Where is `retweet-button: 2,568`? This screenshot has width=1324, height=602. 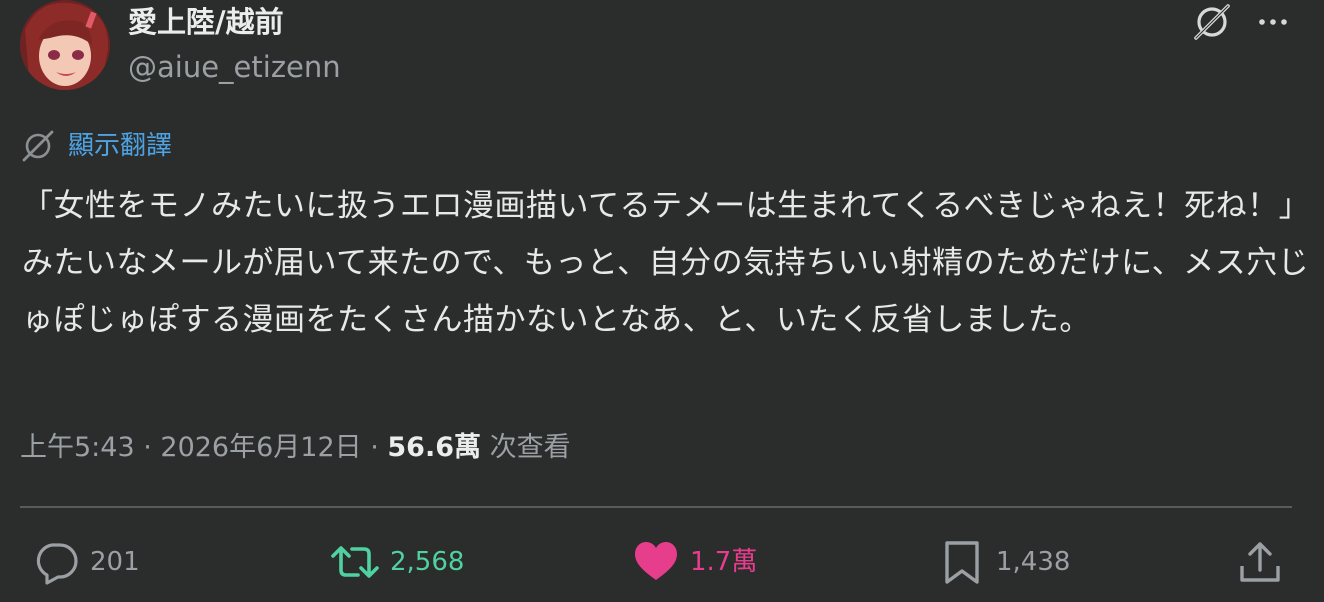 retweet-button: 2,568 is located at coordinates (397, 562).